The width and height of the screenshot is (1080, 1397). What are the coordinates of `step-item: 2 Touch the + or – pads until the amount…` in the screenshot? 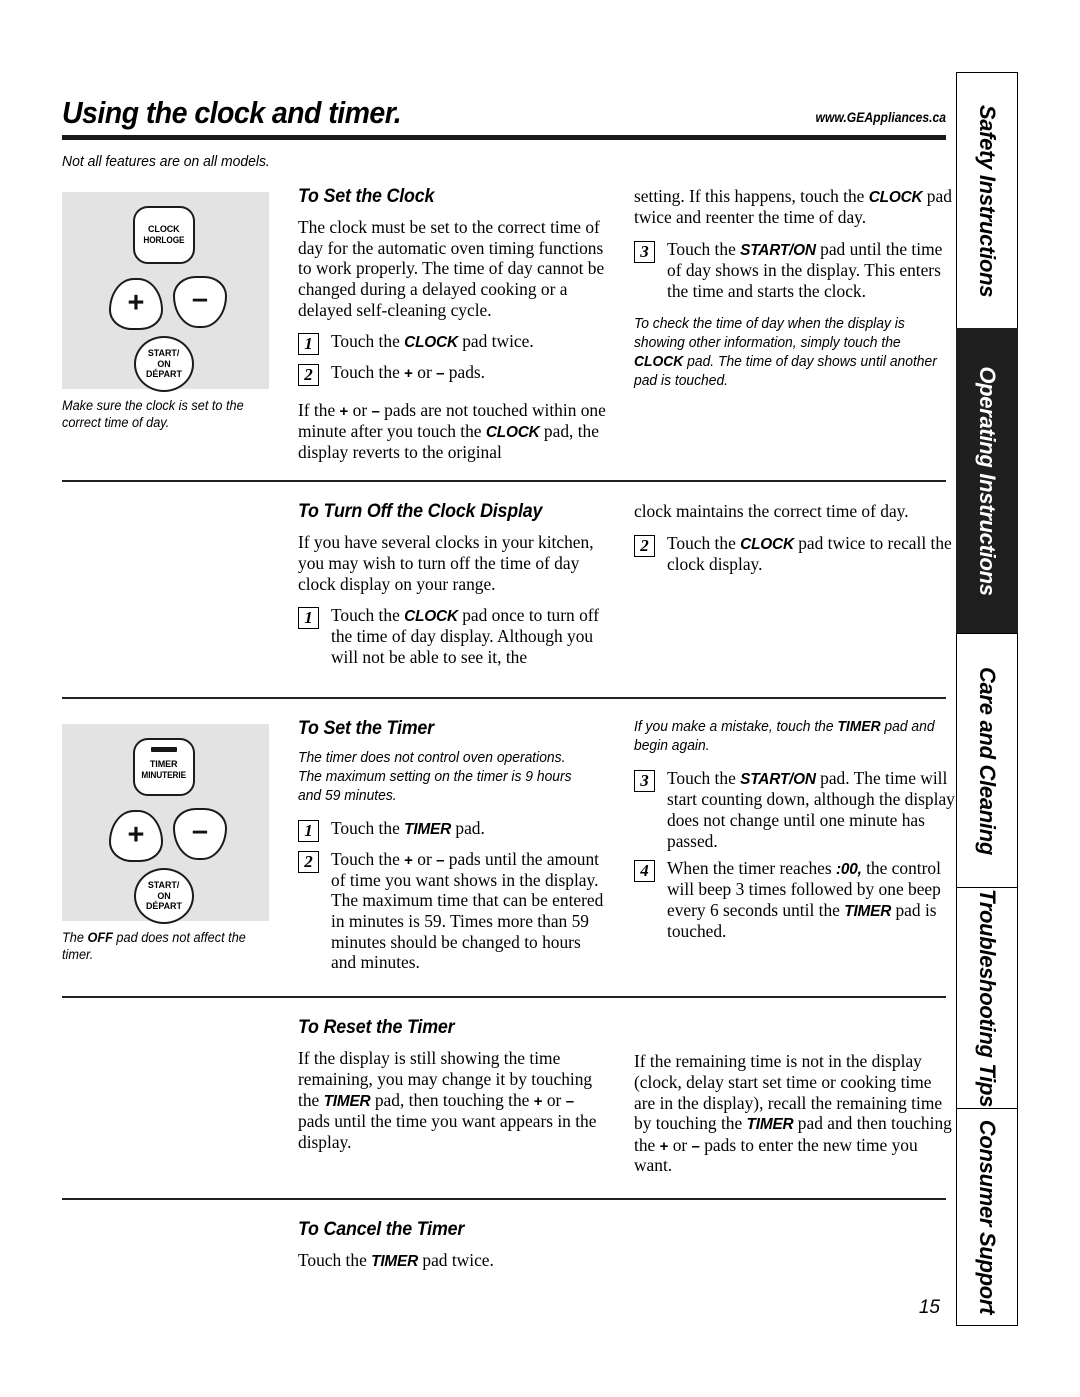 It's located at (453, 911).